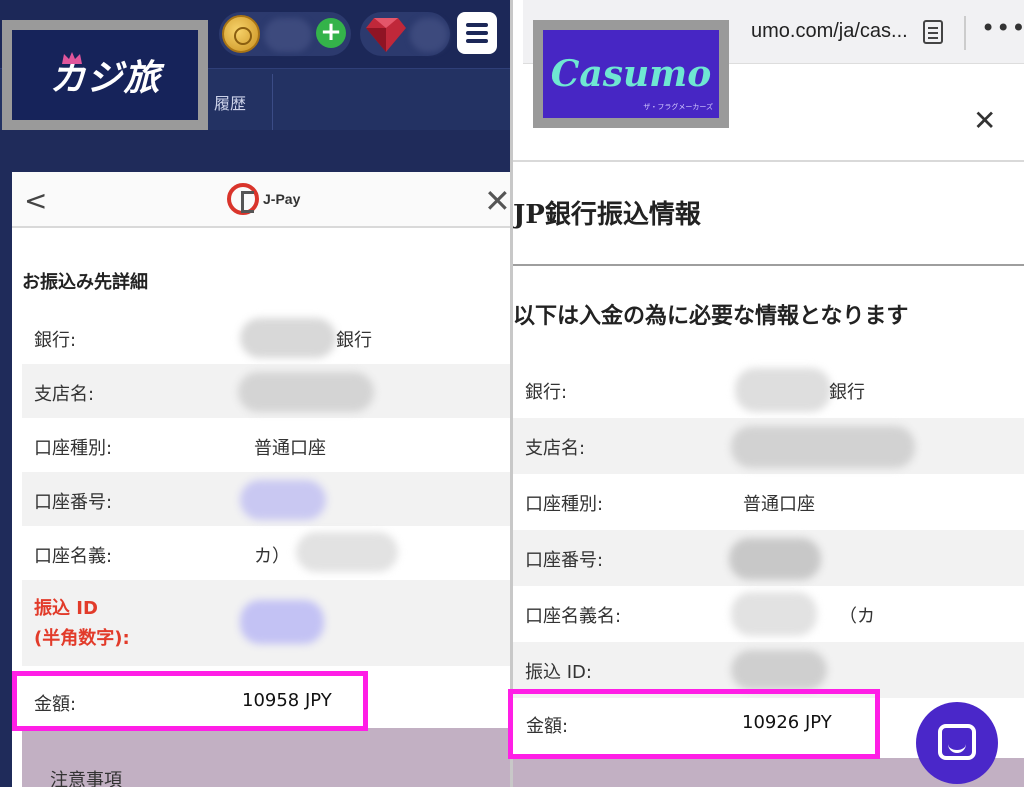 The height and width of the screenshot is (787, 1024). I want to click on kajitabi-logo: カジ旅, so click(105, 75).